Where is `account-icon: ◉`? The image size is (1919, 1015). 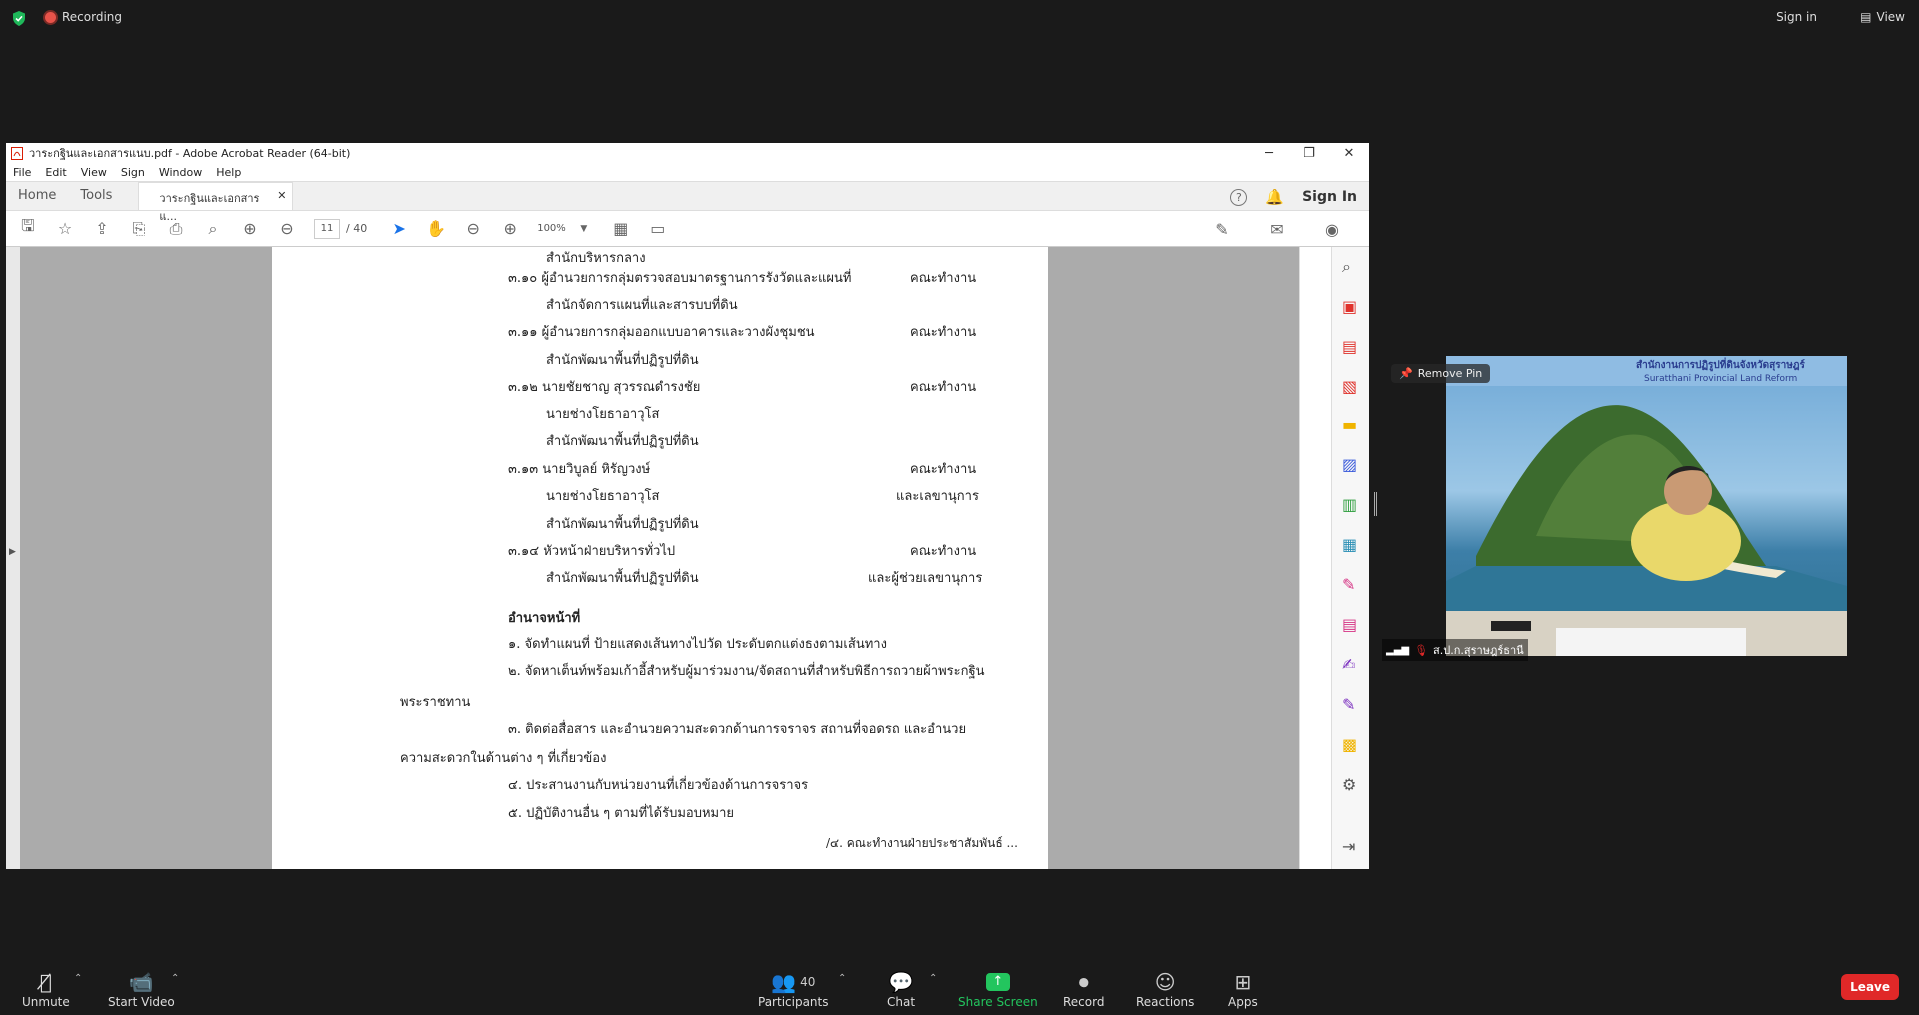 account-icon: ◉ is located at coordinates (1332, 229).